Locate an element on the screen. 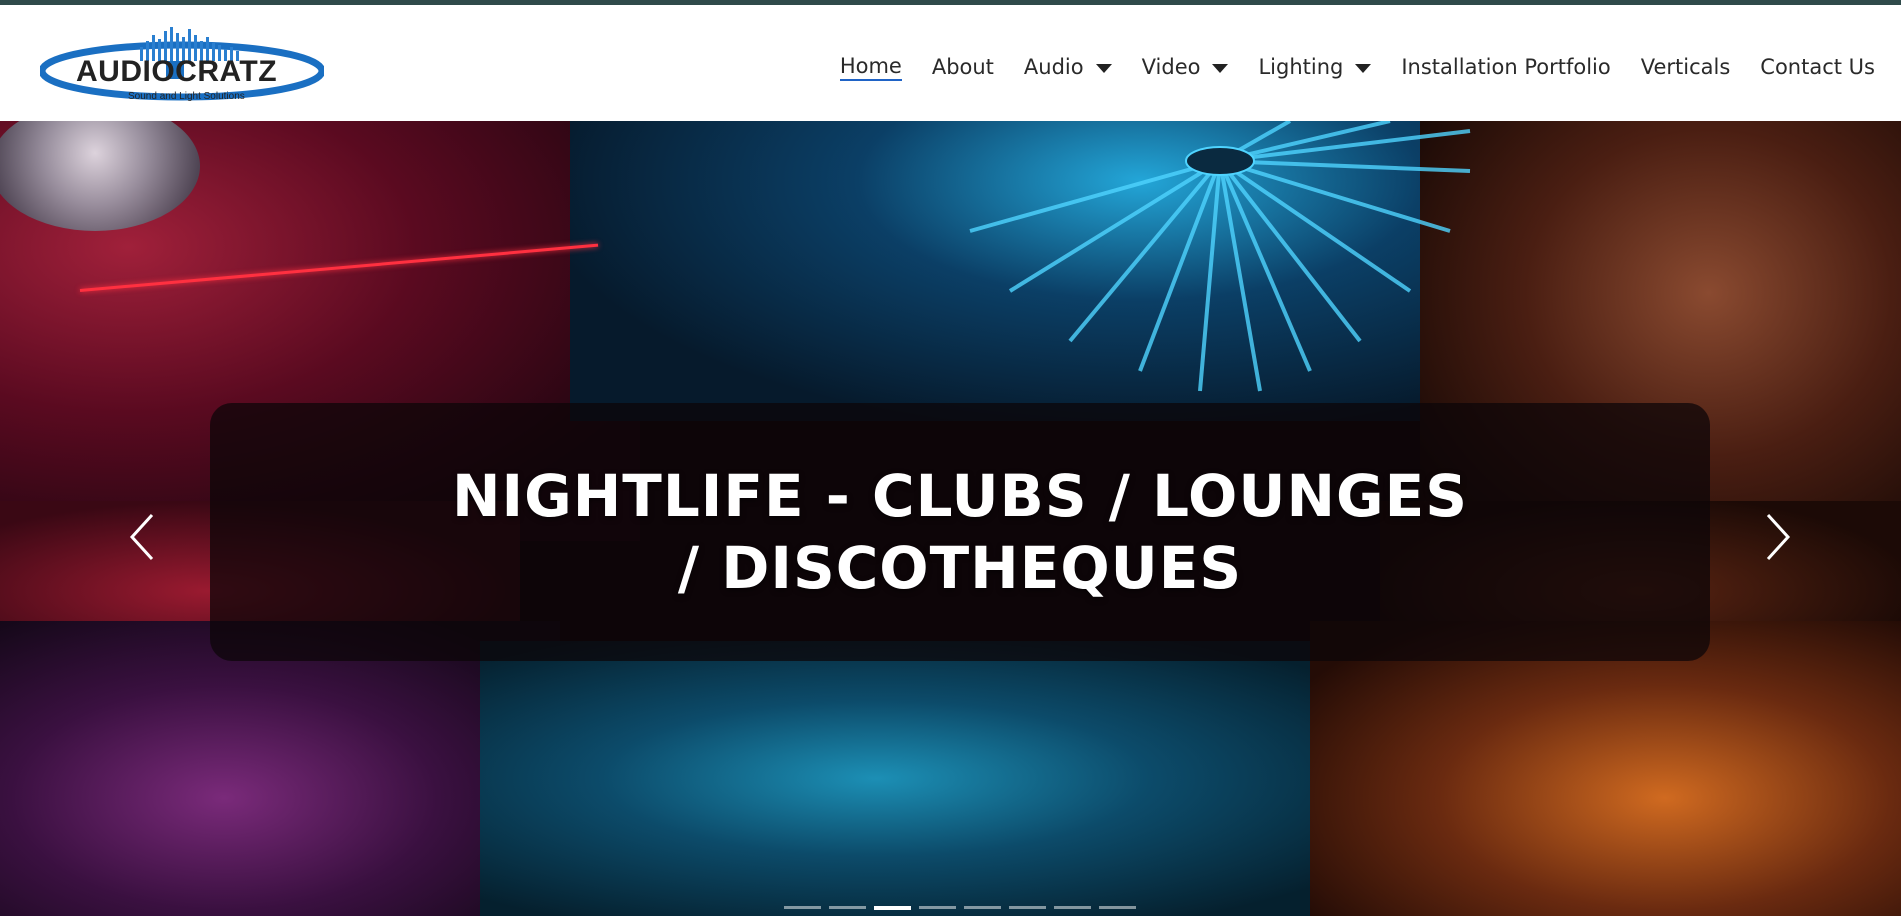 This screenshot has width=1901, height=916. nav-item-about: About is located at coordinates (963, 67).